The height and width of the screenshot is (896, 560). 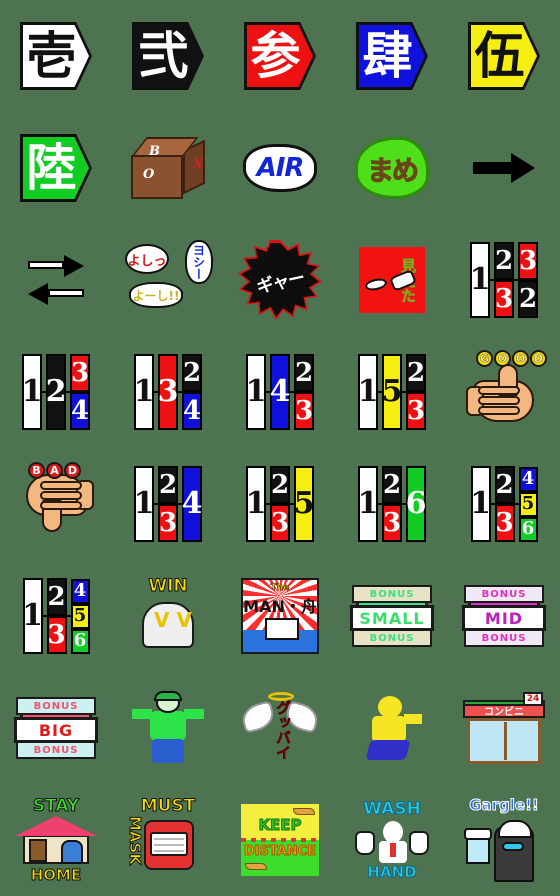 I want to click on pentagon-kanji-3: 参, so click(x=280, y=56).